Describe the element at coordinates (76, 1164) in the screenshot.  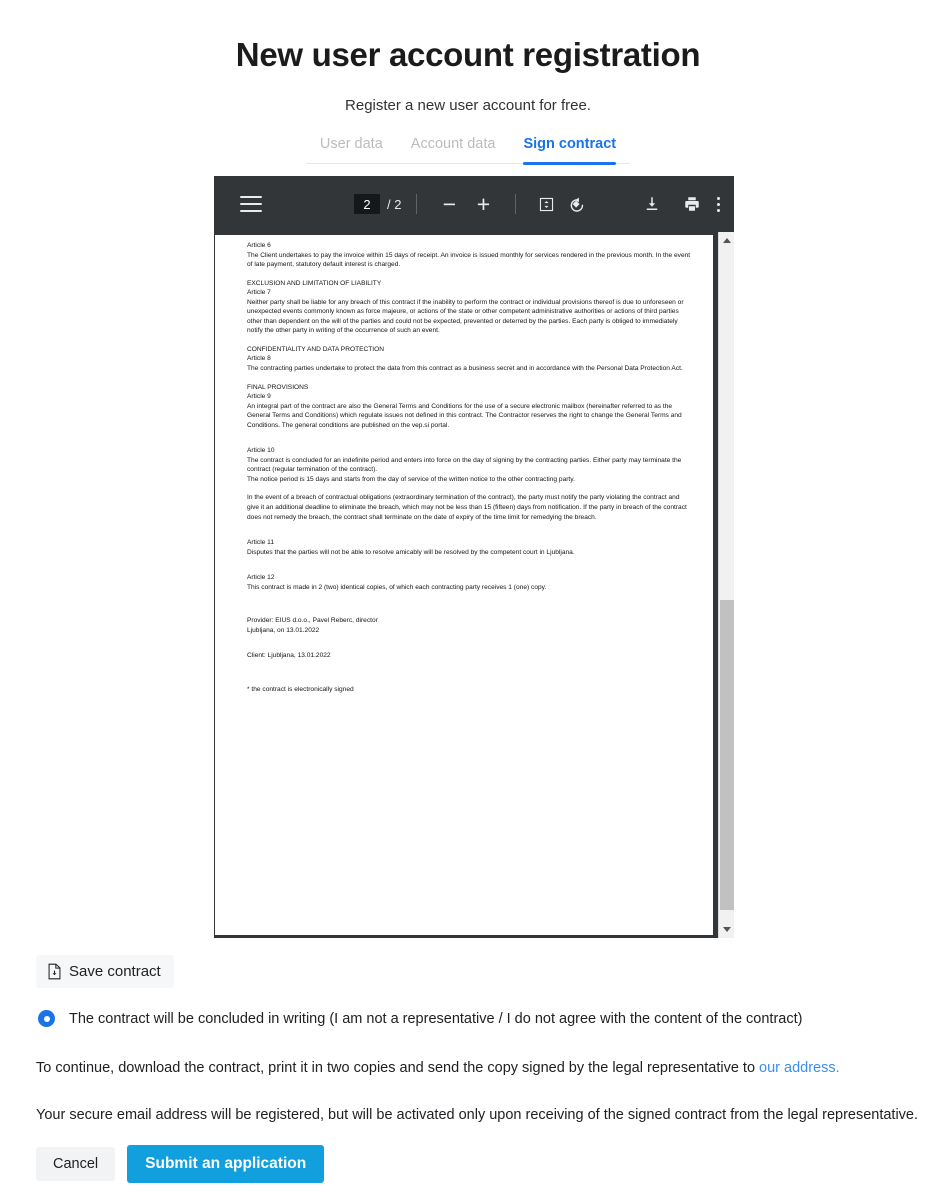
I see `cancel-button: Cancel` at that location.